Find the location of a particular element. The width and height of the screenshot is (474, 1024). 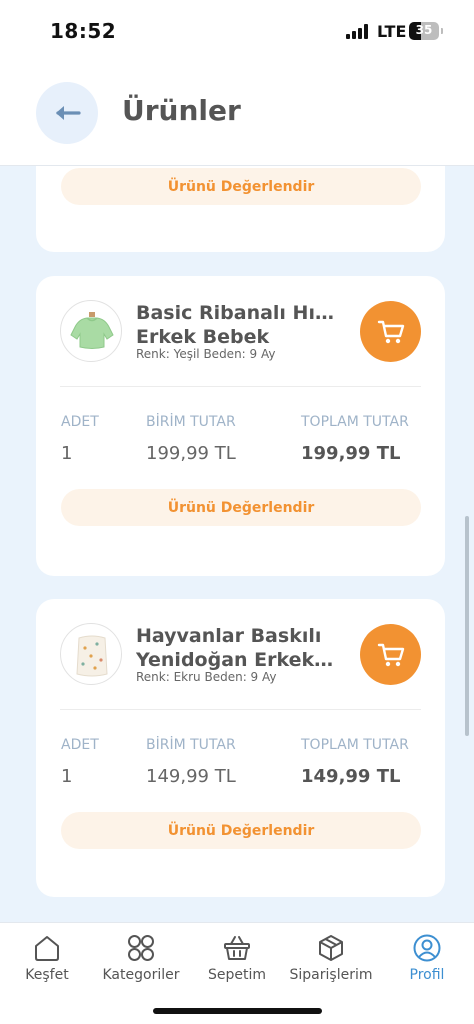

tab-profil: Profil is located at coordinates (427, 958).